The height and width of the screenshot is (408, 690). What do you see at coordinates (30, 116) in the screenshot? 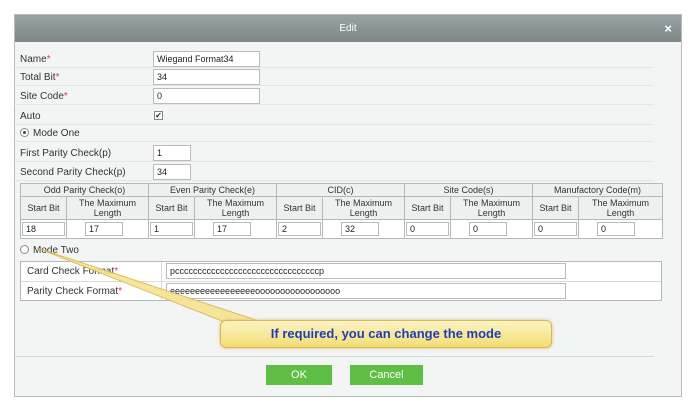
I see `auto-label: Auto` at bounding box center [30, 116].